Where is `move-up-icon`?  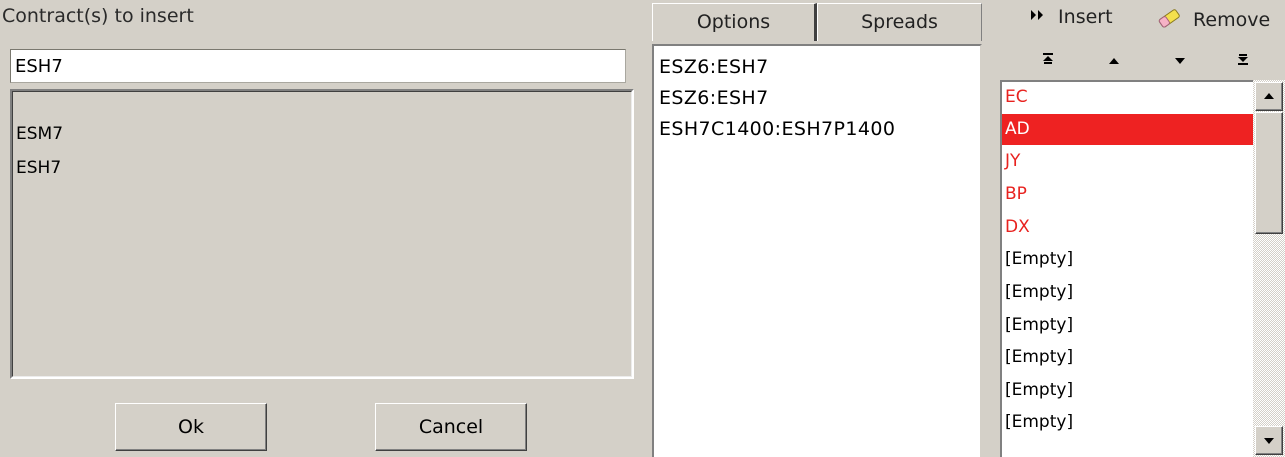
move-up-icon is located at coordinates (1114, 60).